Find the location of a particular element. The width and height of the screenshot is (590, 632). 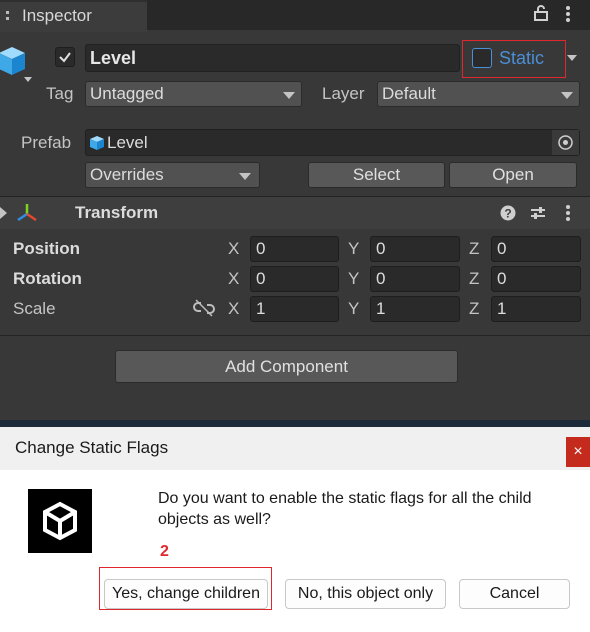

layer-value: Default is located at coordinates (409, 93).